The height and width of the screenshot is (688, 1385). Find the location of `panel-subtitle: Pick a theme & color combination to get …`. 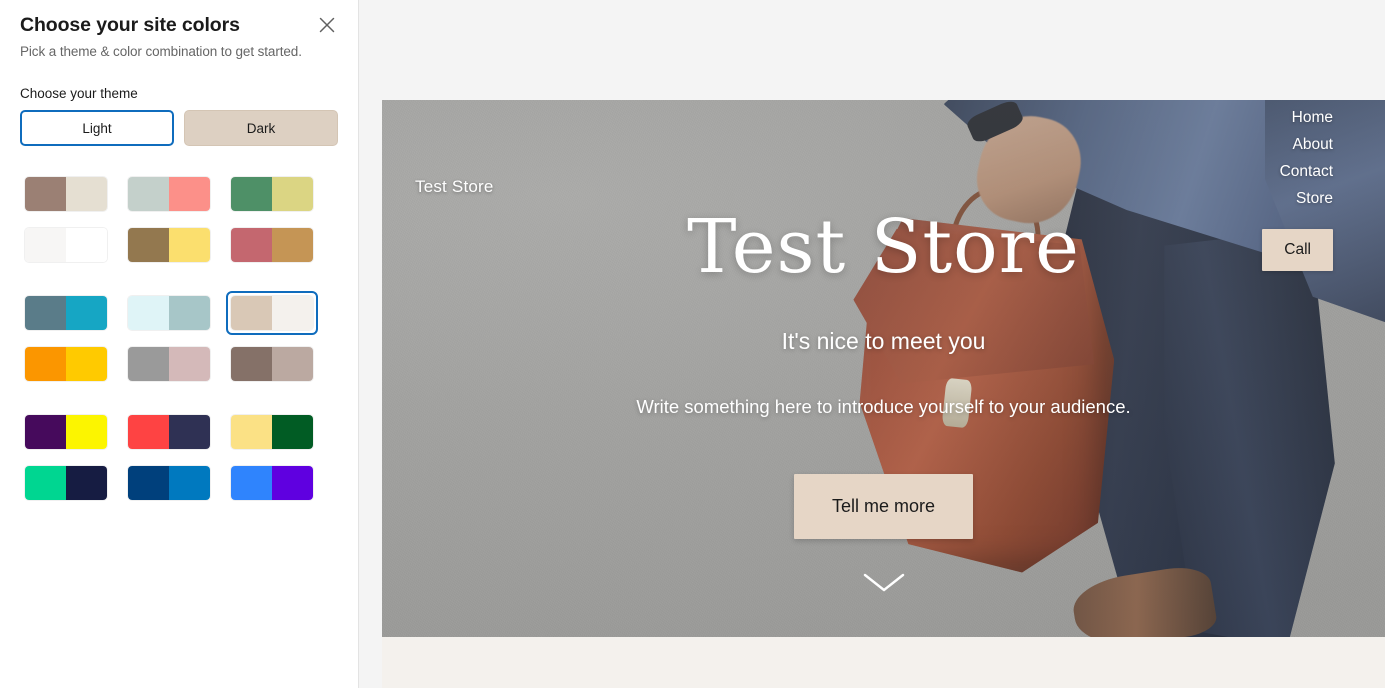

panel-subtitle: Pick a theme & color combination to get … is located at coordinates (161, 51).